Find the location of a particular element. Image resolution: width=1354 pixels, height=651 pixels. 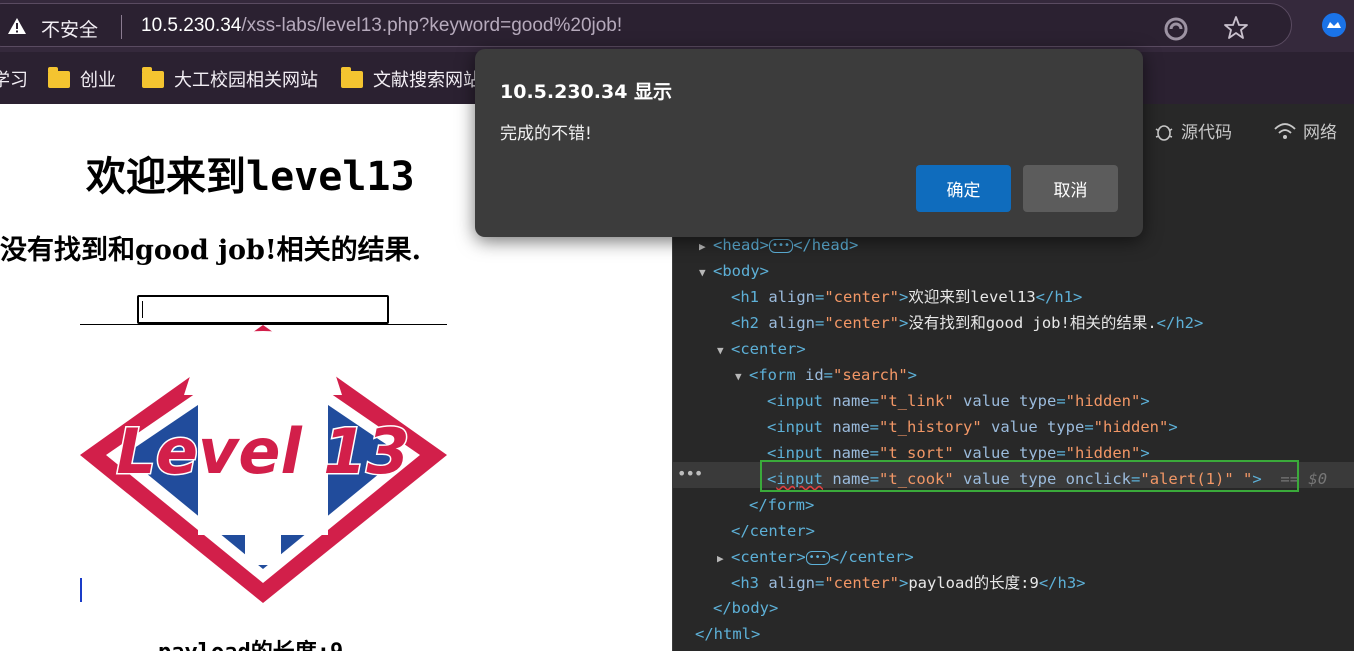

cancel-button: 取消 is located at coordinates (1070, 188).